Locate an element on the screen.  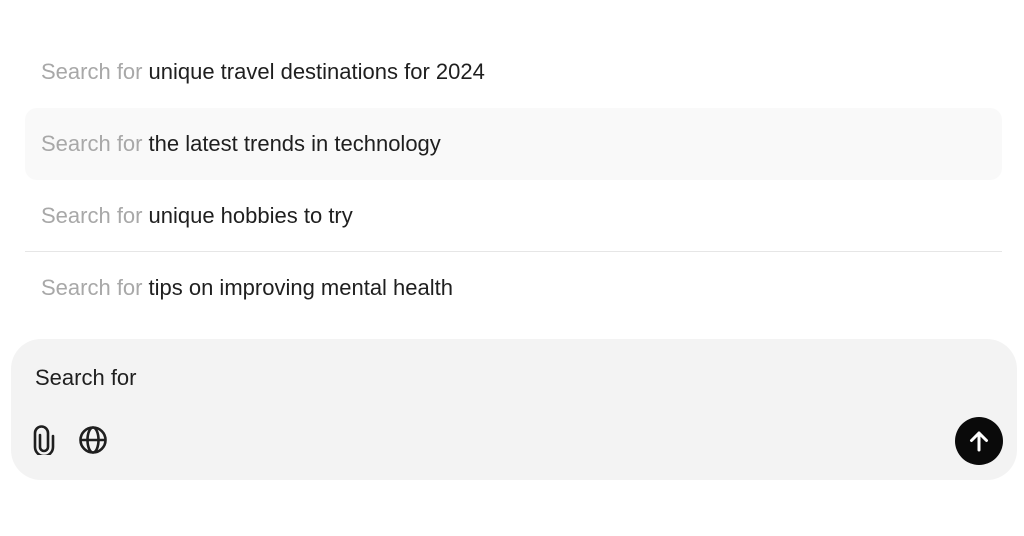
attach-button is located at coordinates (46, 440).